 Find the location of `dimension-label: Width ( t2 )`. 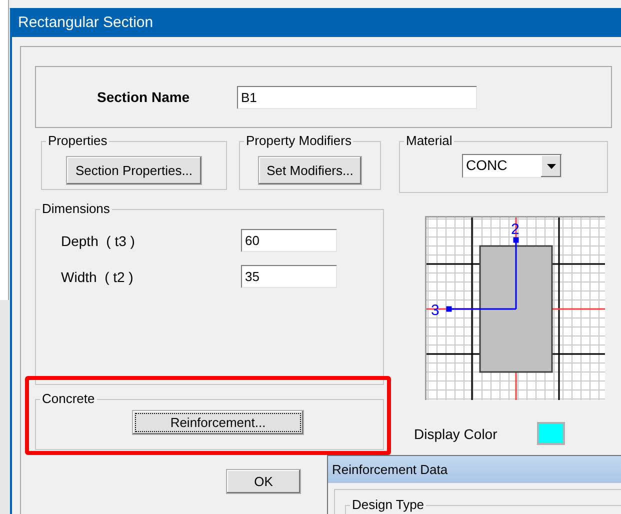

dimension-label: Width ( t2 ) is located at coordinates (97, 276).